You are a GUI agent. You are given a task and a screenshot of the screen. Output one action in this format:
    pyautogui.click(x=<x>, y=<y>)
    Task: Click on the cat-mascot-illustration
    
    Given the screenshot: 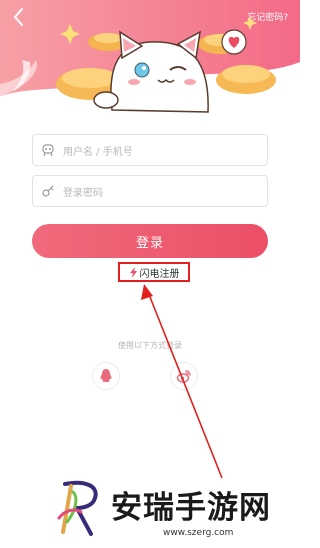 What is the action you would take?
    pyautogui.click(x=165, y=69)
    